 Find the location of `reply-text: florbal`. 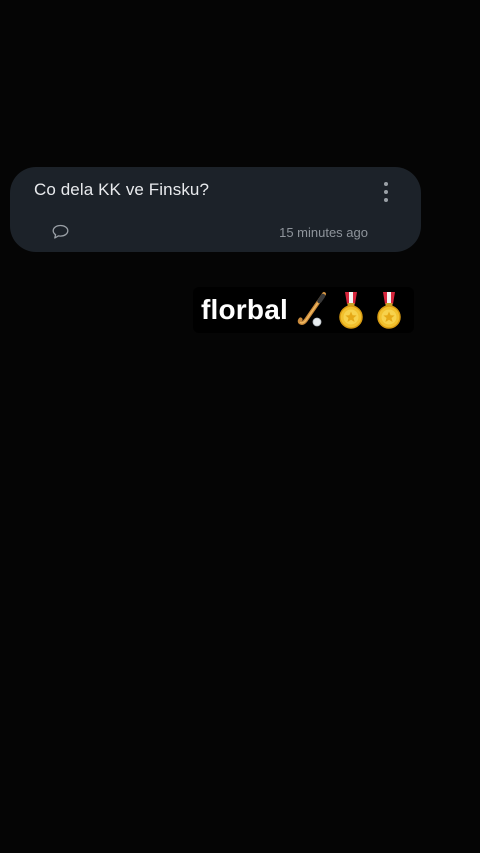

reply-text: florbal is located at coordinates (244, 309).